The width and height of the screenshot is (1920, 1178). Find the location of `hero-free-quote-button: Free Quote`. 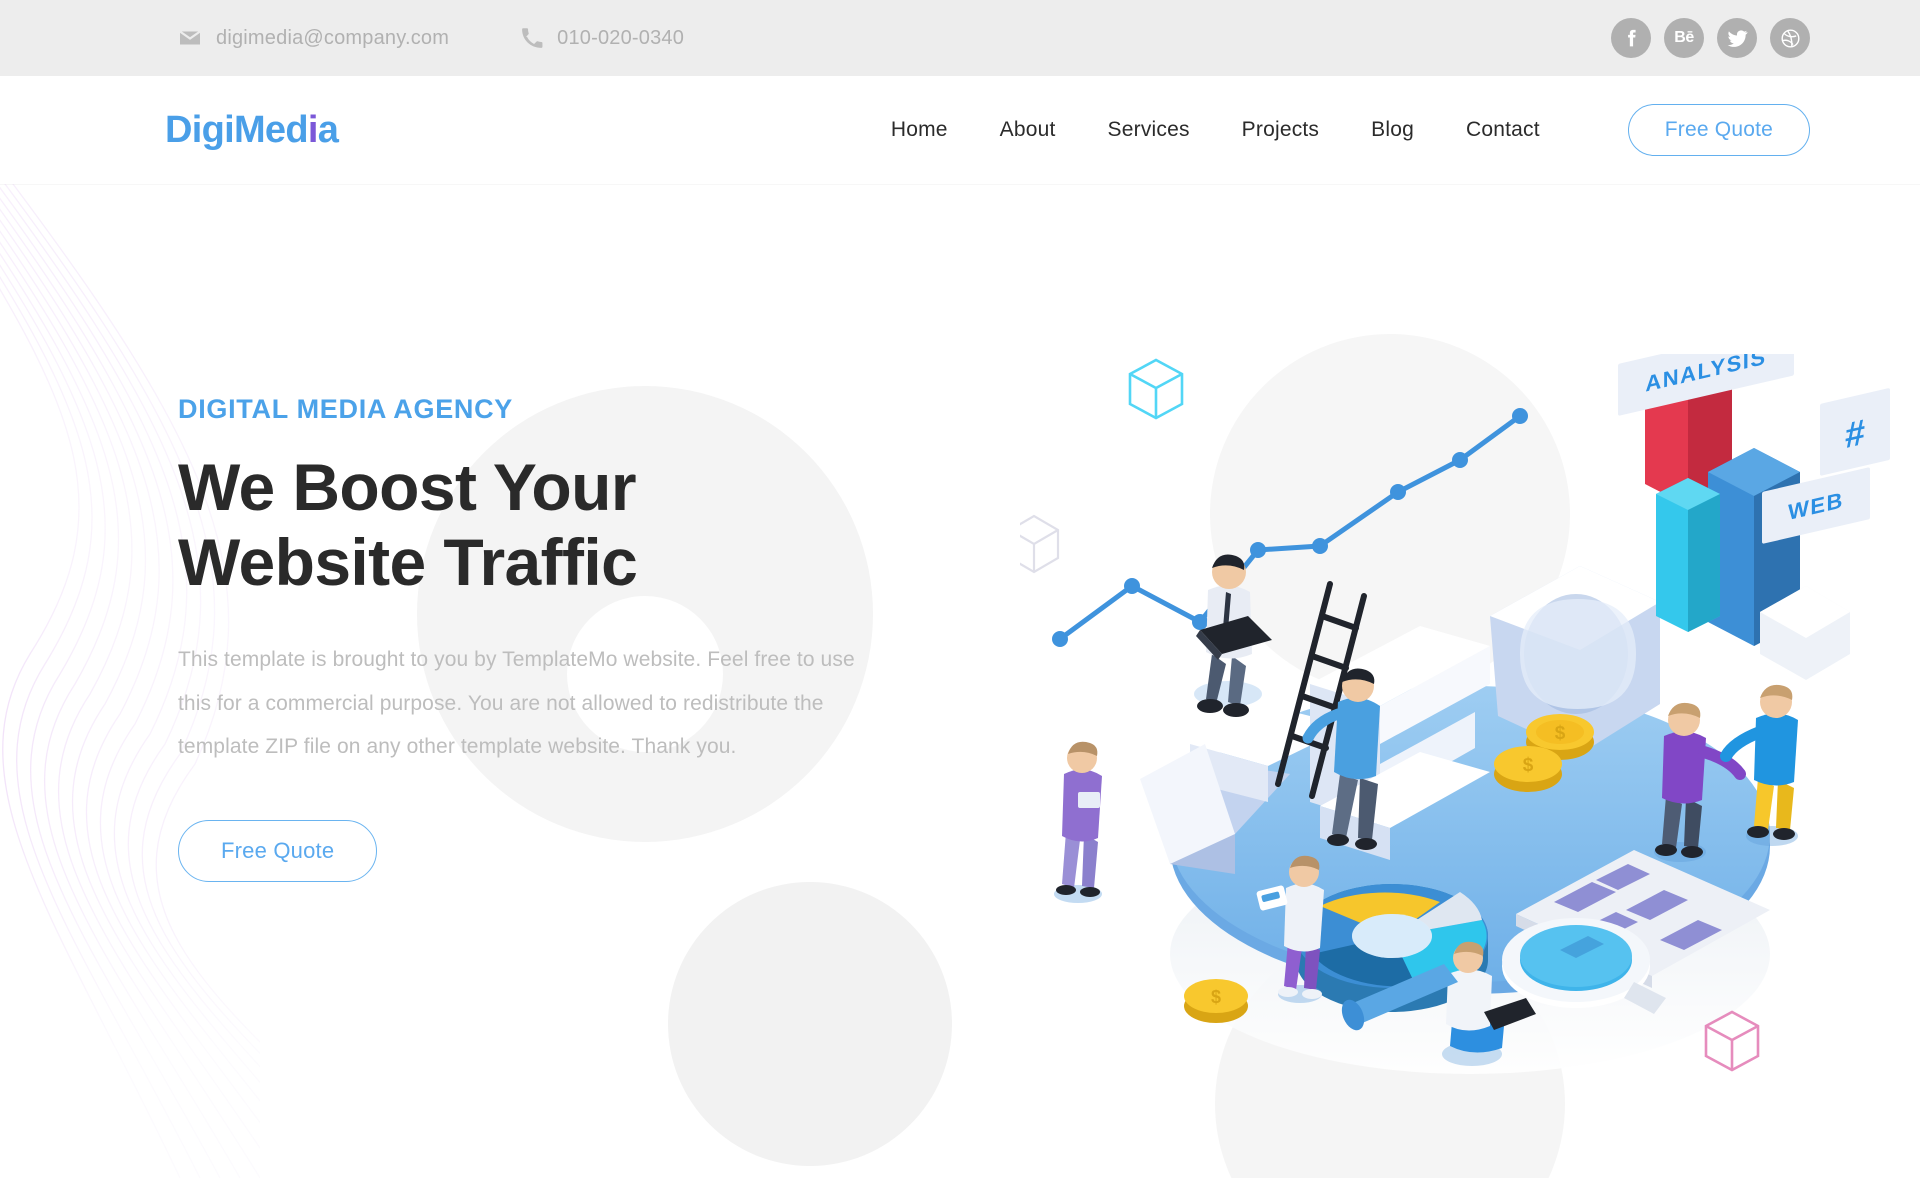

hero-free-quote-button: Free Quote is located at coordinates (278, 850).